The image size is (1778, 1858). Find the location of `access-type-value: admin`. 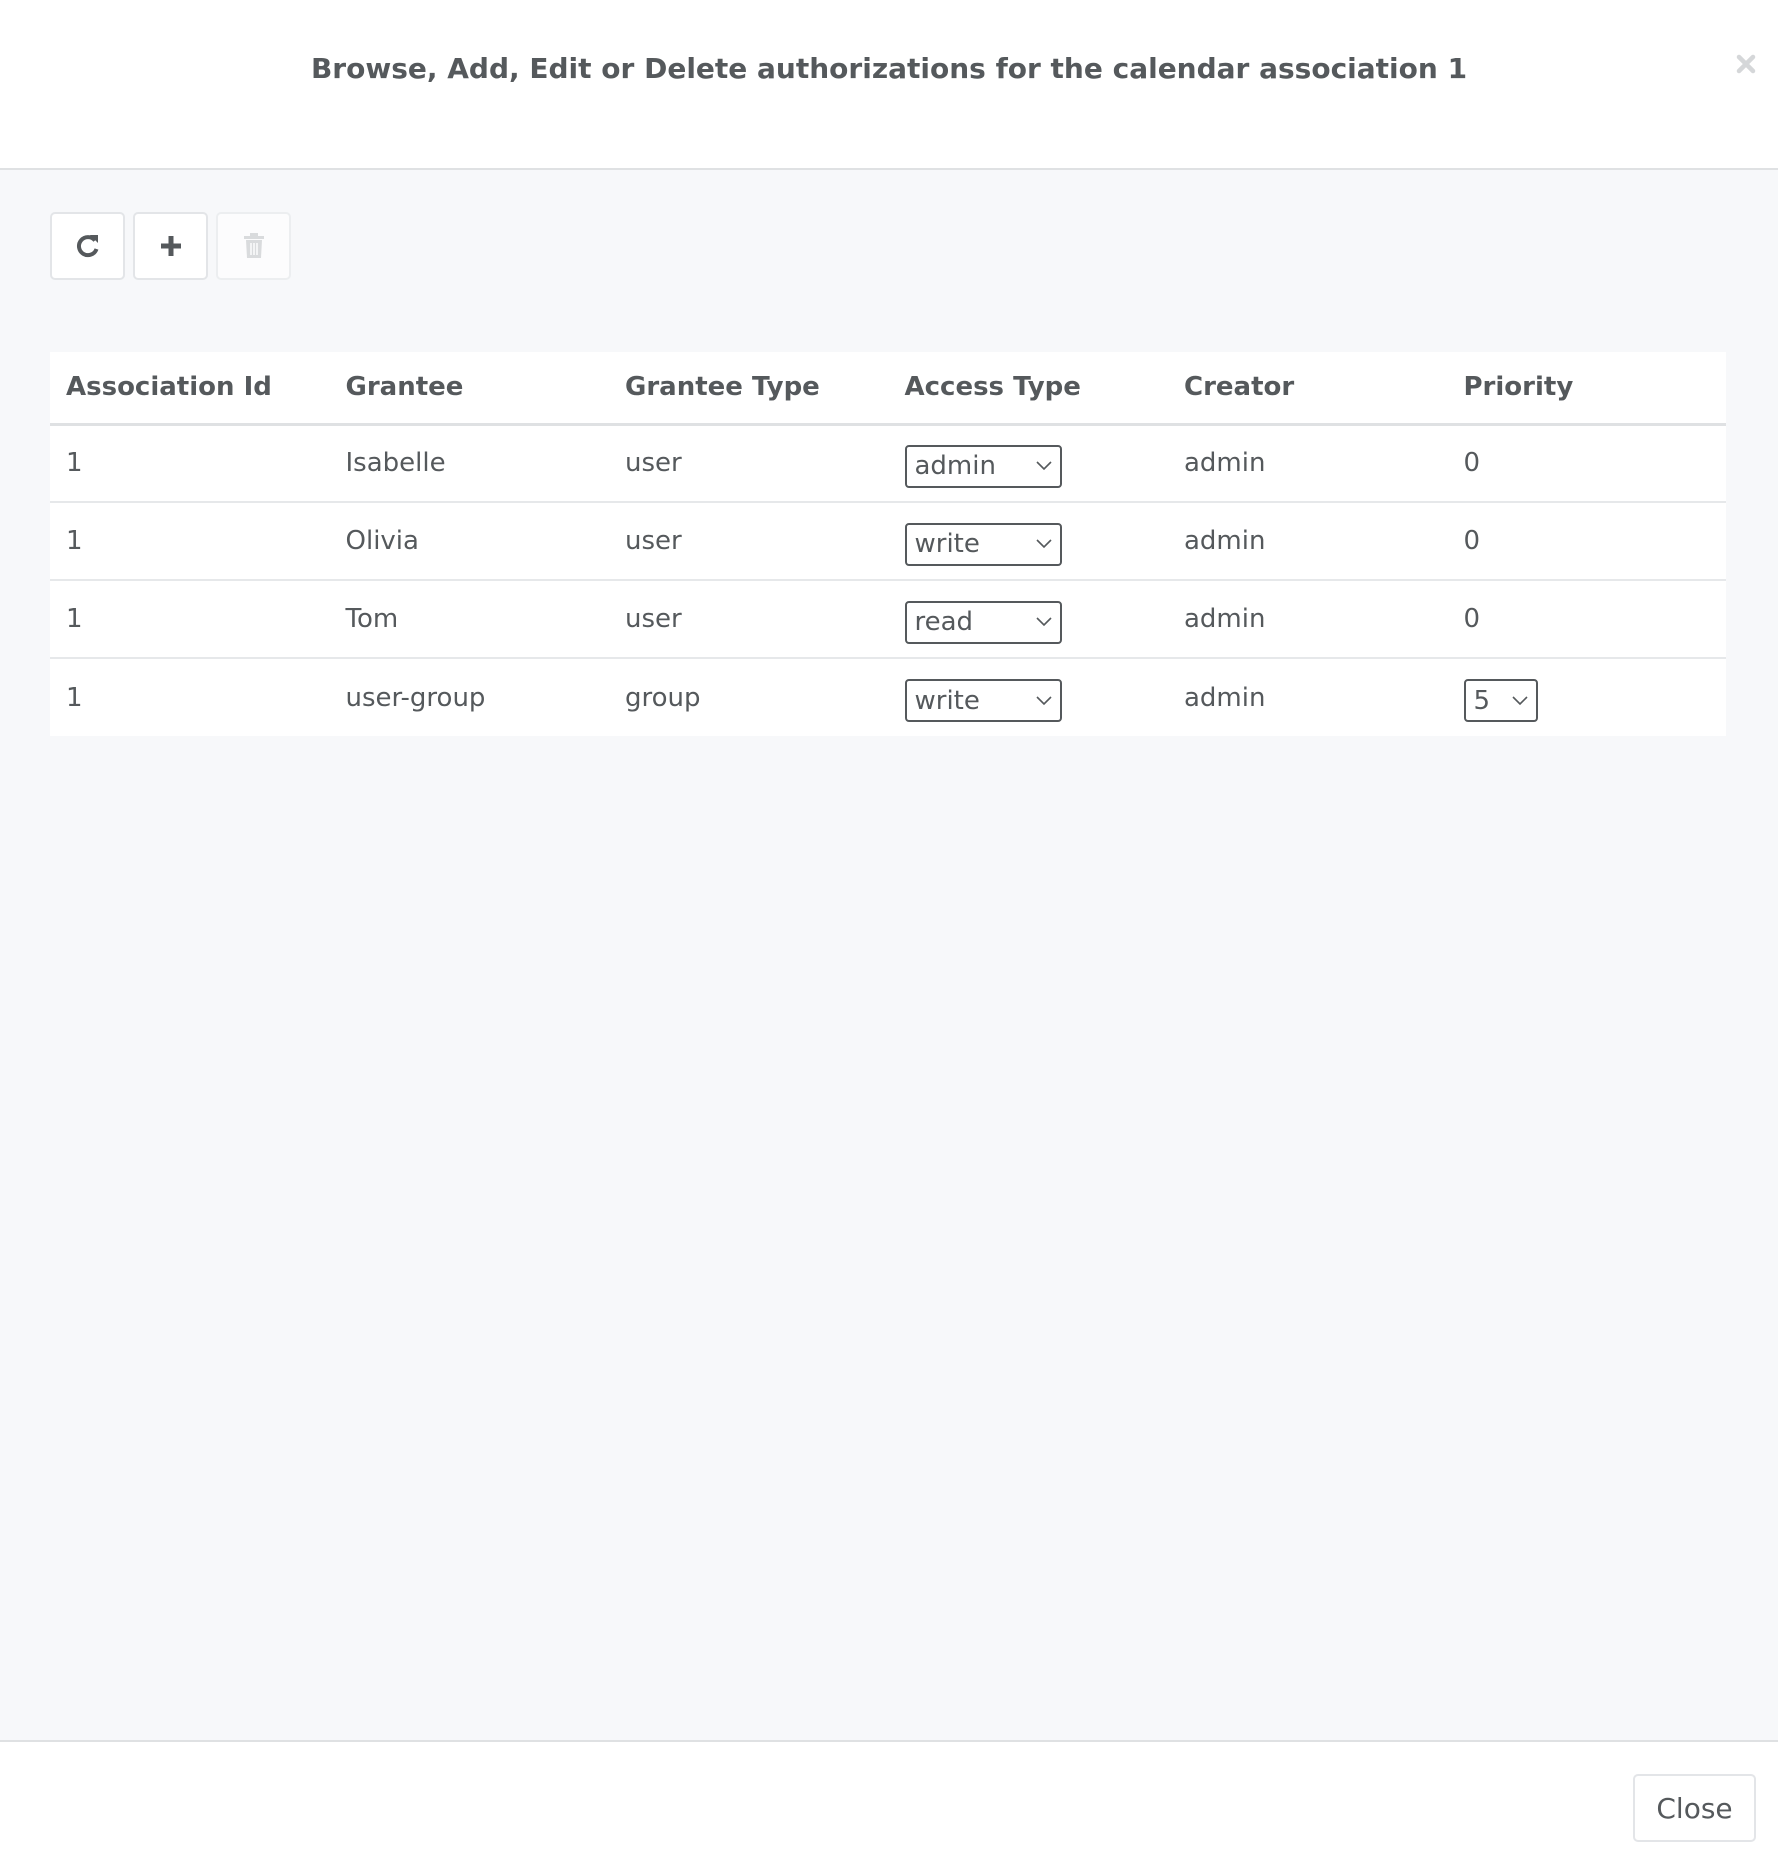

access-type-value: admin is located at coordinates (955, 466).